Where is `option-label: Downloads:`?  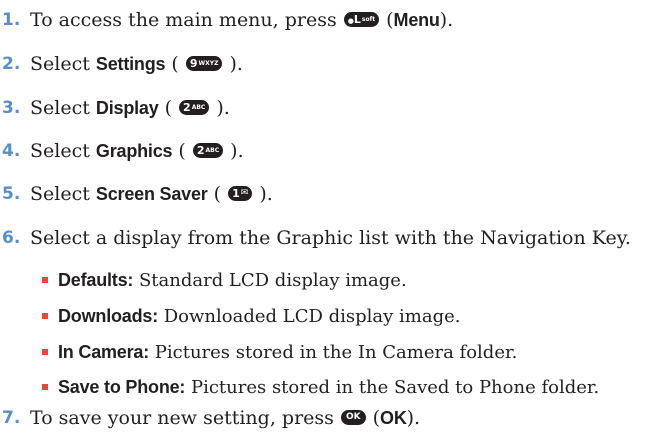 option-label: Downloads: is located at coordinates (108, 316).